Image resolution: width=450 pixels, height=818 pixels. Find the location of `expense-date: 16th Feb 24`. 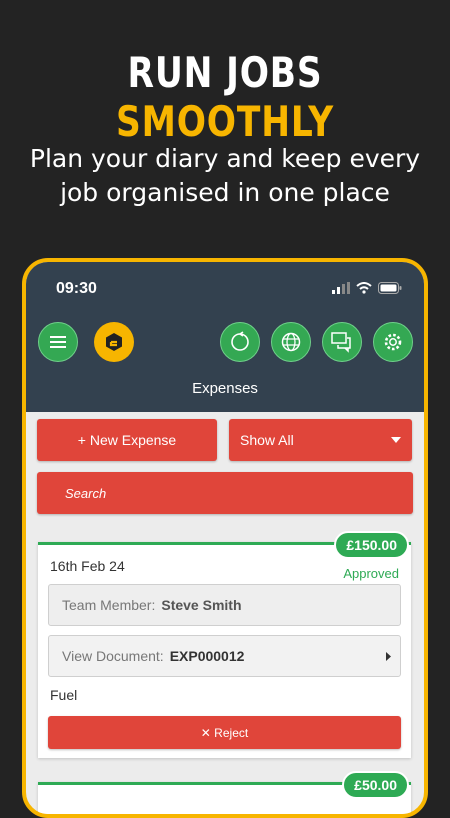

expense-date: 16th Feb 24 is located at coordinates (87, 566).